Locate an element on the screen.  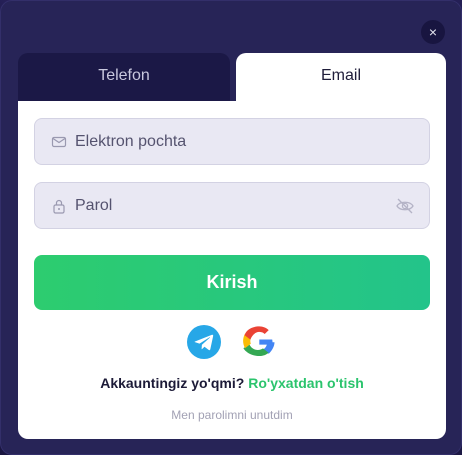
auth-tabs: Telefon Email is located at coordinates (232, 78).